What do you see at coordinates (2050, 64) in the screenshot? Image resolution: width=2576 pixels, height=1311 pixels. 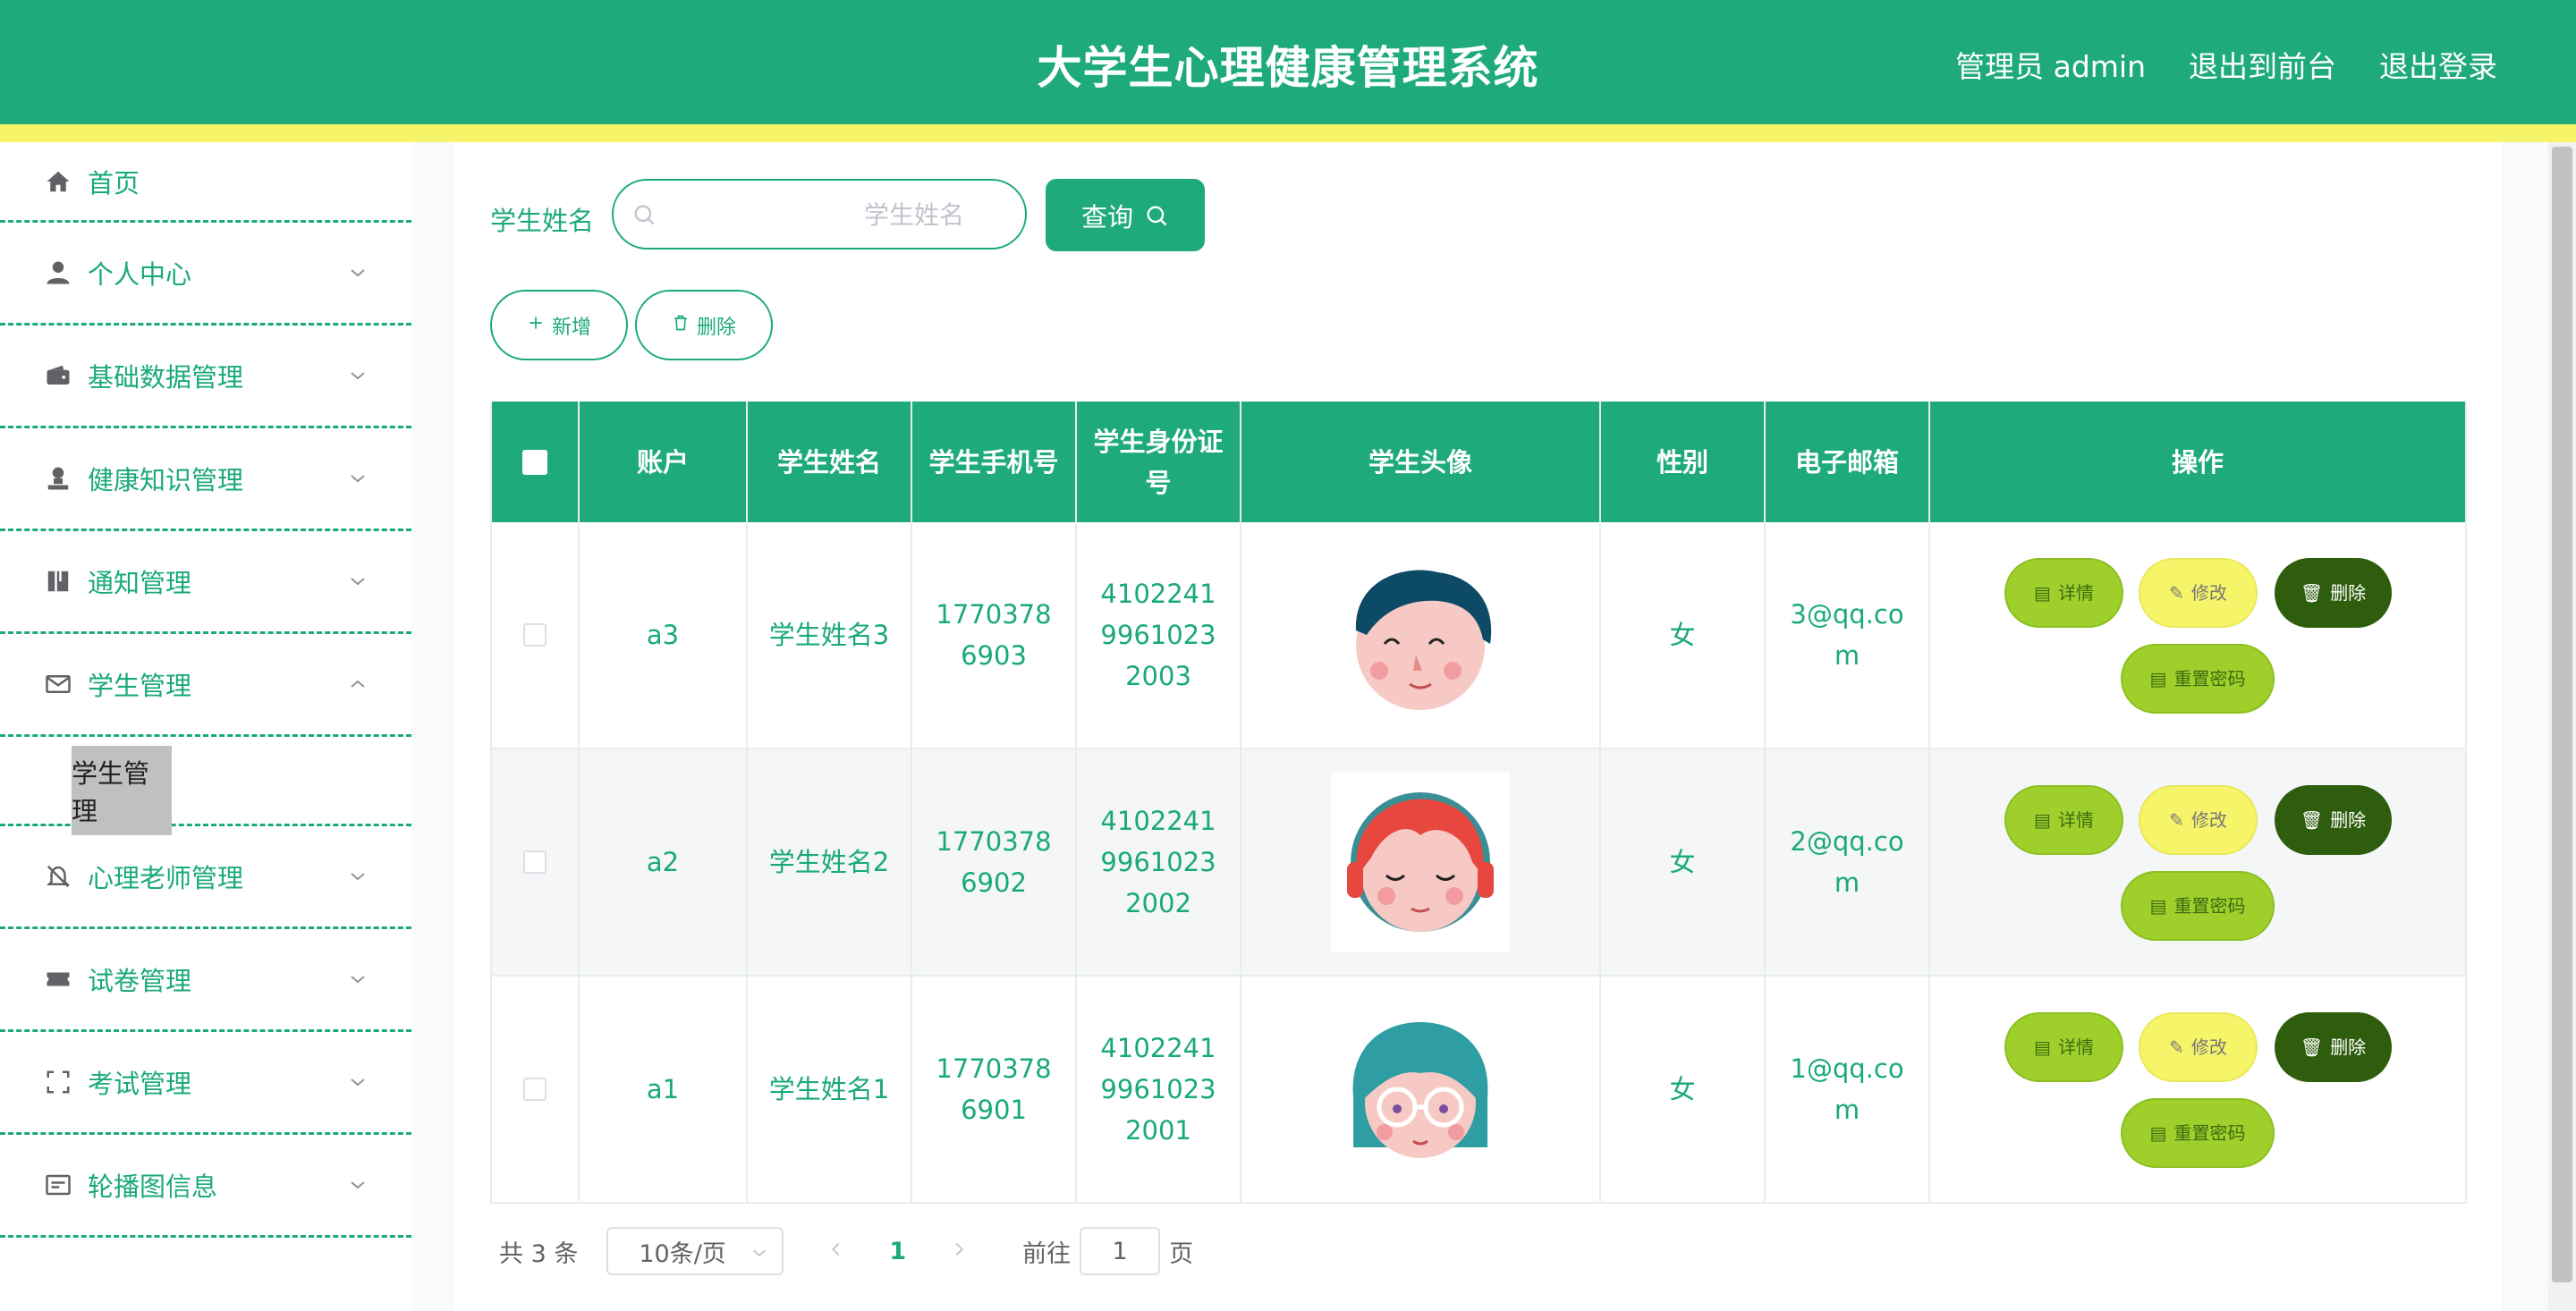 I see `admin-label: 管理员 admin` at bounding box center [2050, 64].